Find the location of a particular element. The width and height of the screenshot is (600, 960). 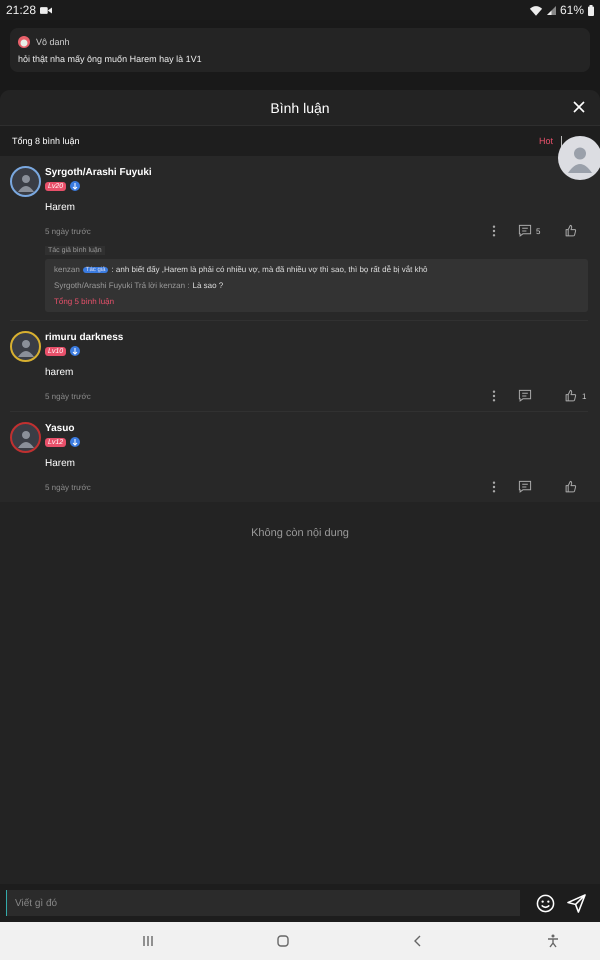

battery-level: 61% is located at coordinates (572, 10).